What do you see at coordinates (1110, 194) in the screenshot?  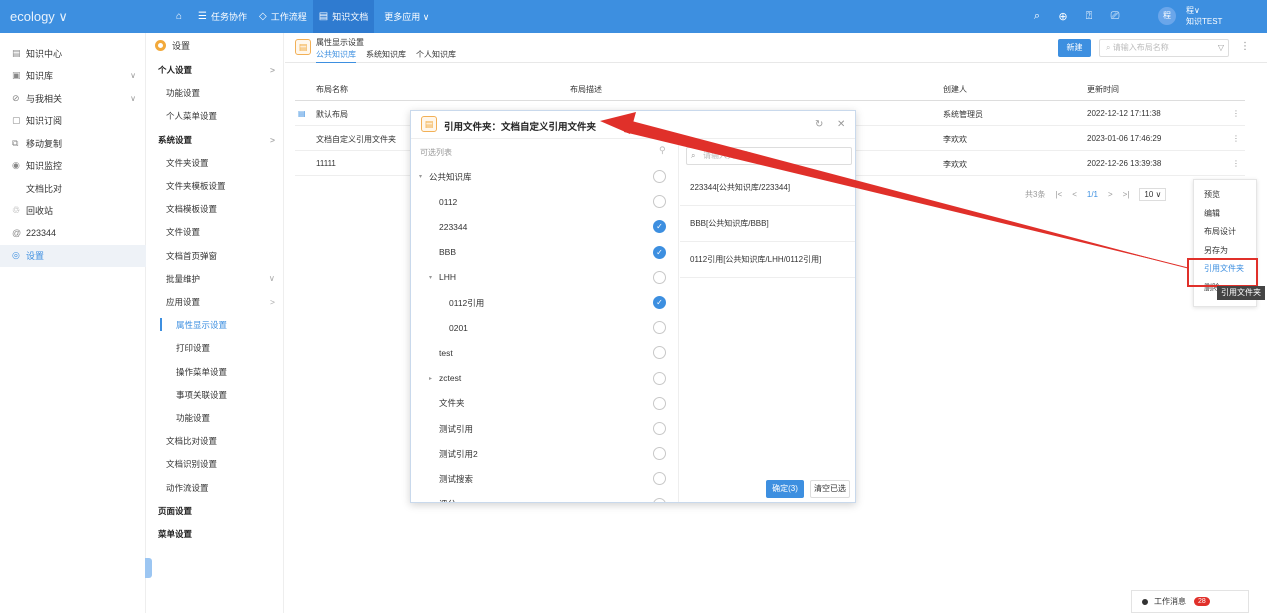 I see `next-page-button: >` at bounding box center [1110, 194].